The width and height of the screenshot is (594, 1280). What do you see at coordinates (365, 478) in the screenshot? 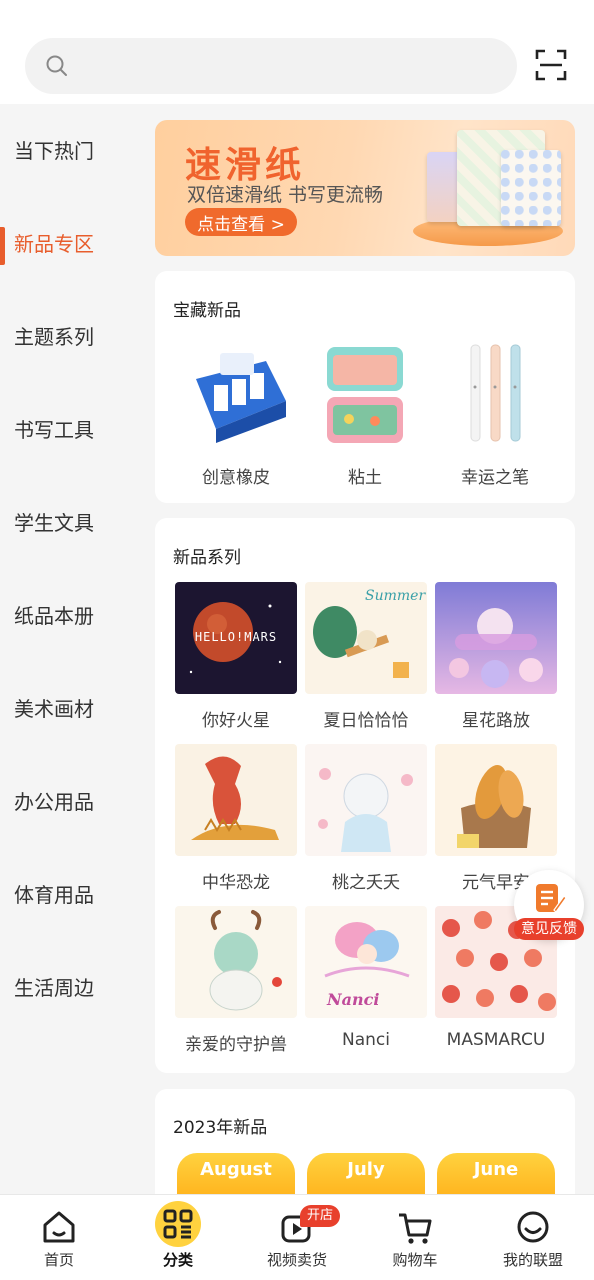
I see `treasure-item-label: 粘土` at bounding box center [365, 478].